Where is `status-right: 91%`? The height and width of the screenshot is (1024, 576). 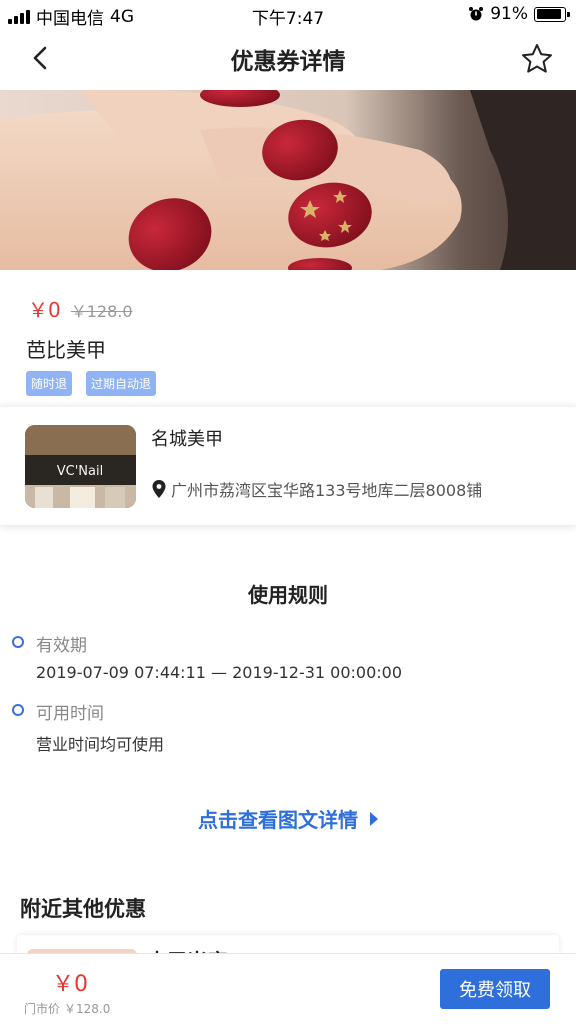
status-right: 91% is located at coordinates (519, 14).